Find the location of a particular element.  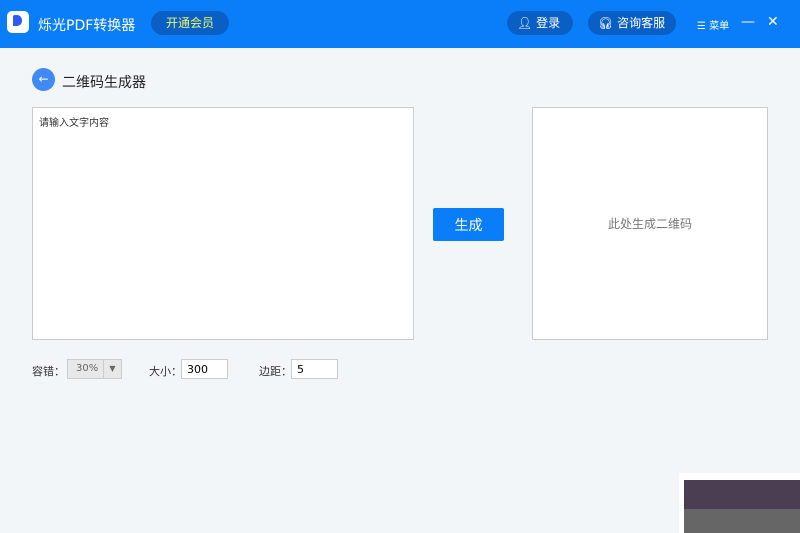

user-icon: 👤︎ is located at coordinates (527, 23).